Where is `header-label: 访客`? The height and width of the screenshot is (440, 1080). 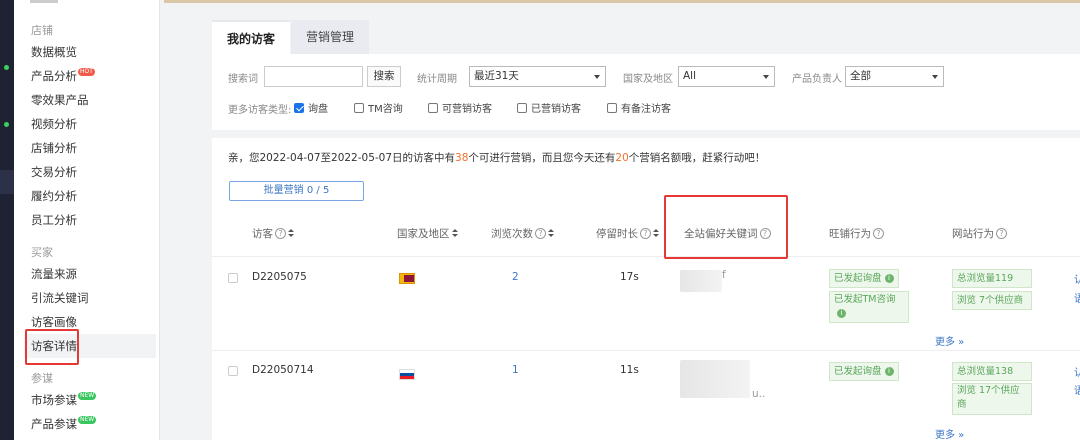
header-label: 访客 is located at coordinates (262, 234).